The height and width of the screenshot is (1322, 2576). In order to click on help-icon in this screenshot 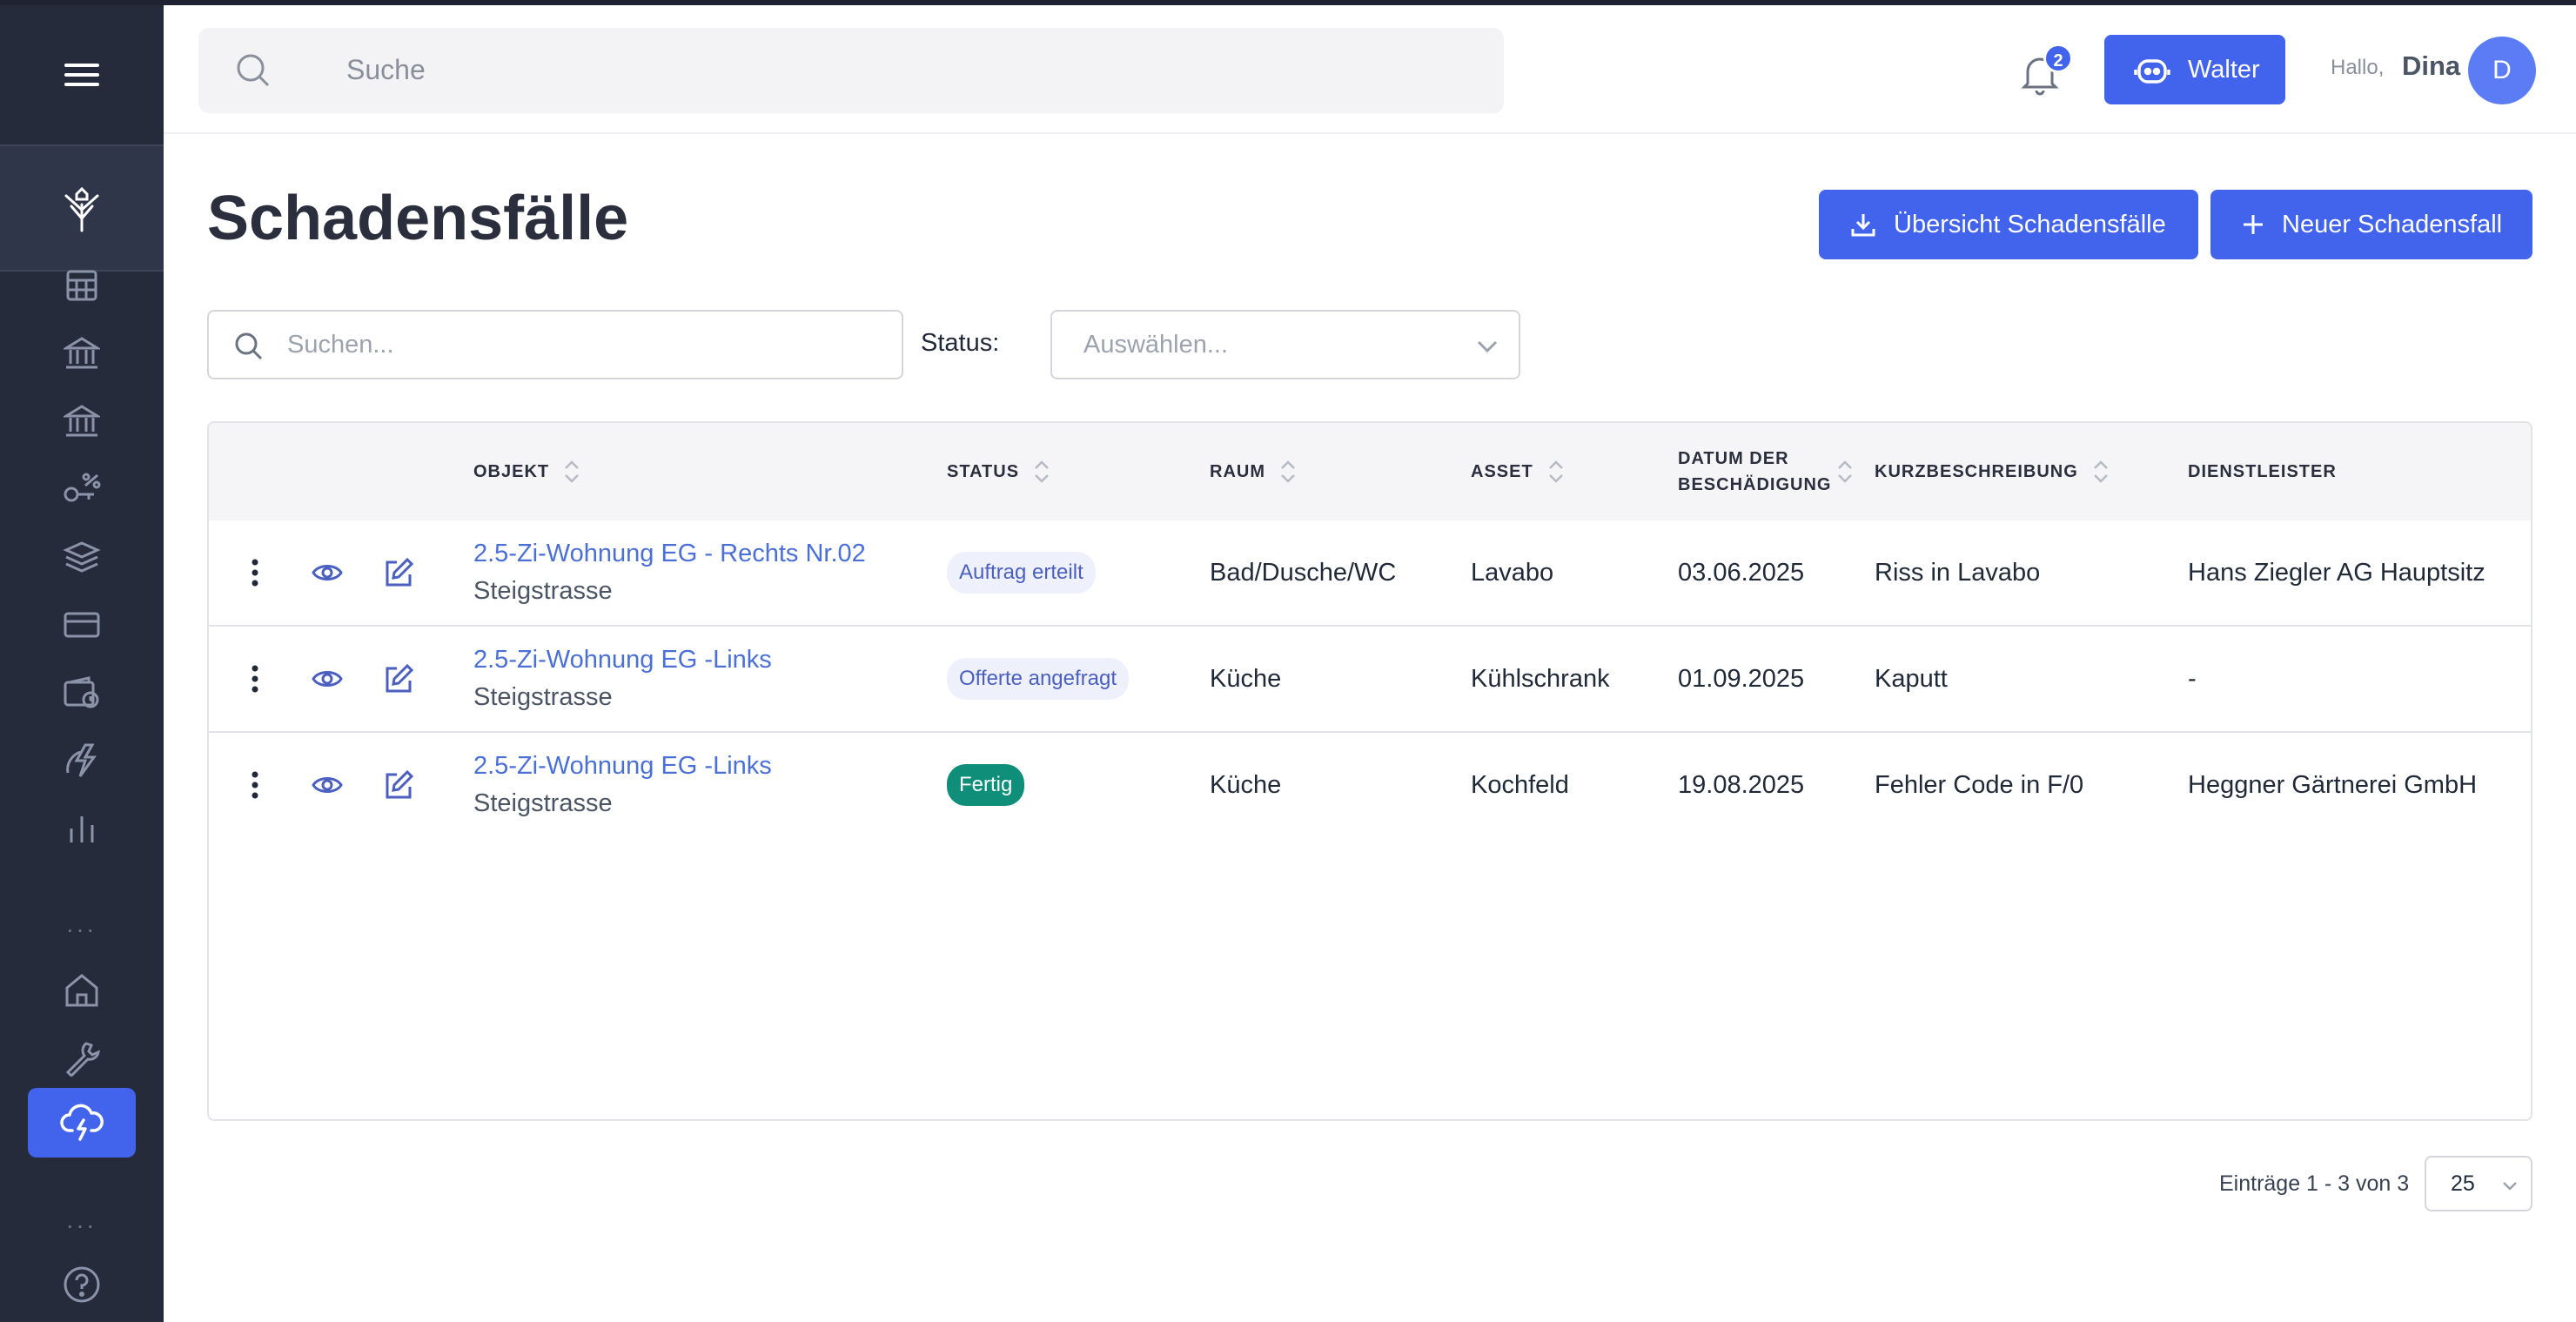, I will do `click(82, 1284)`.